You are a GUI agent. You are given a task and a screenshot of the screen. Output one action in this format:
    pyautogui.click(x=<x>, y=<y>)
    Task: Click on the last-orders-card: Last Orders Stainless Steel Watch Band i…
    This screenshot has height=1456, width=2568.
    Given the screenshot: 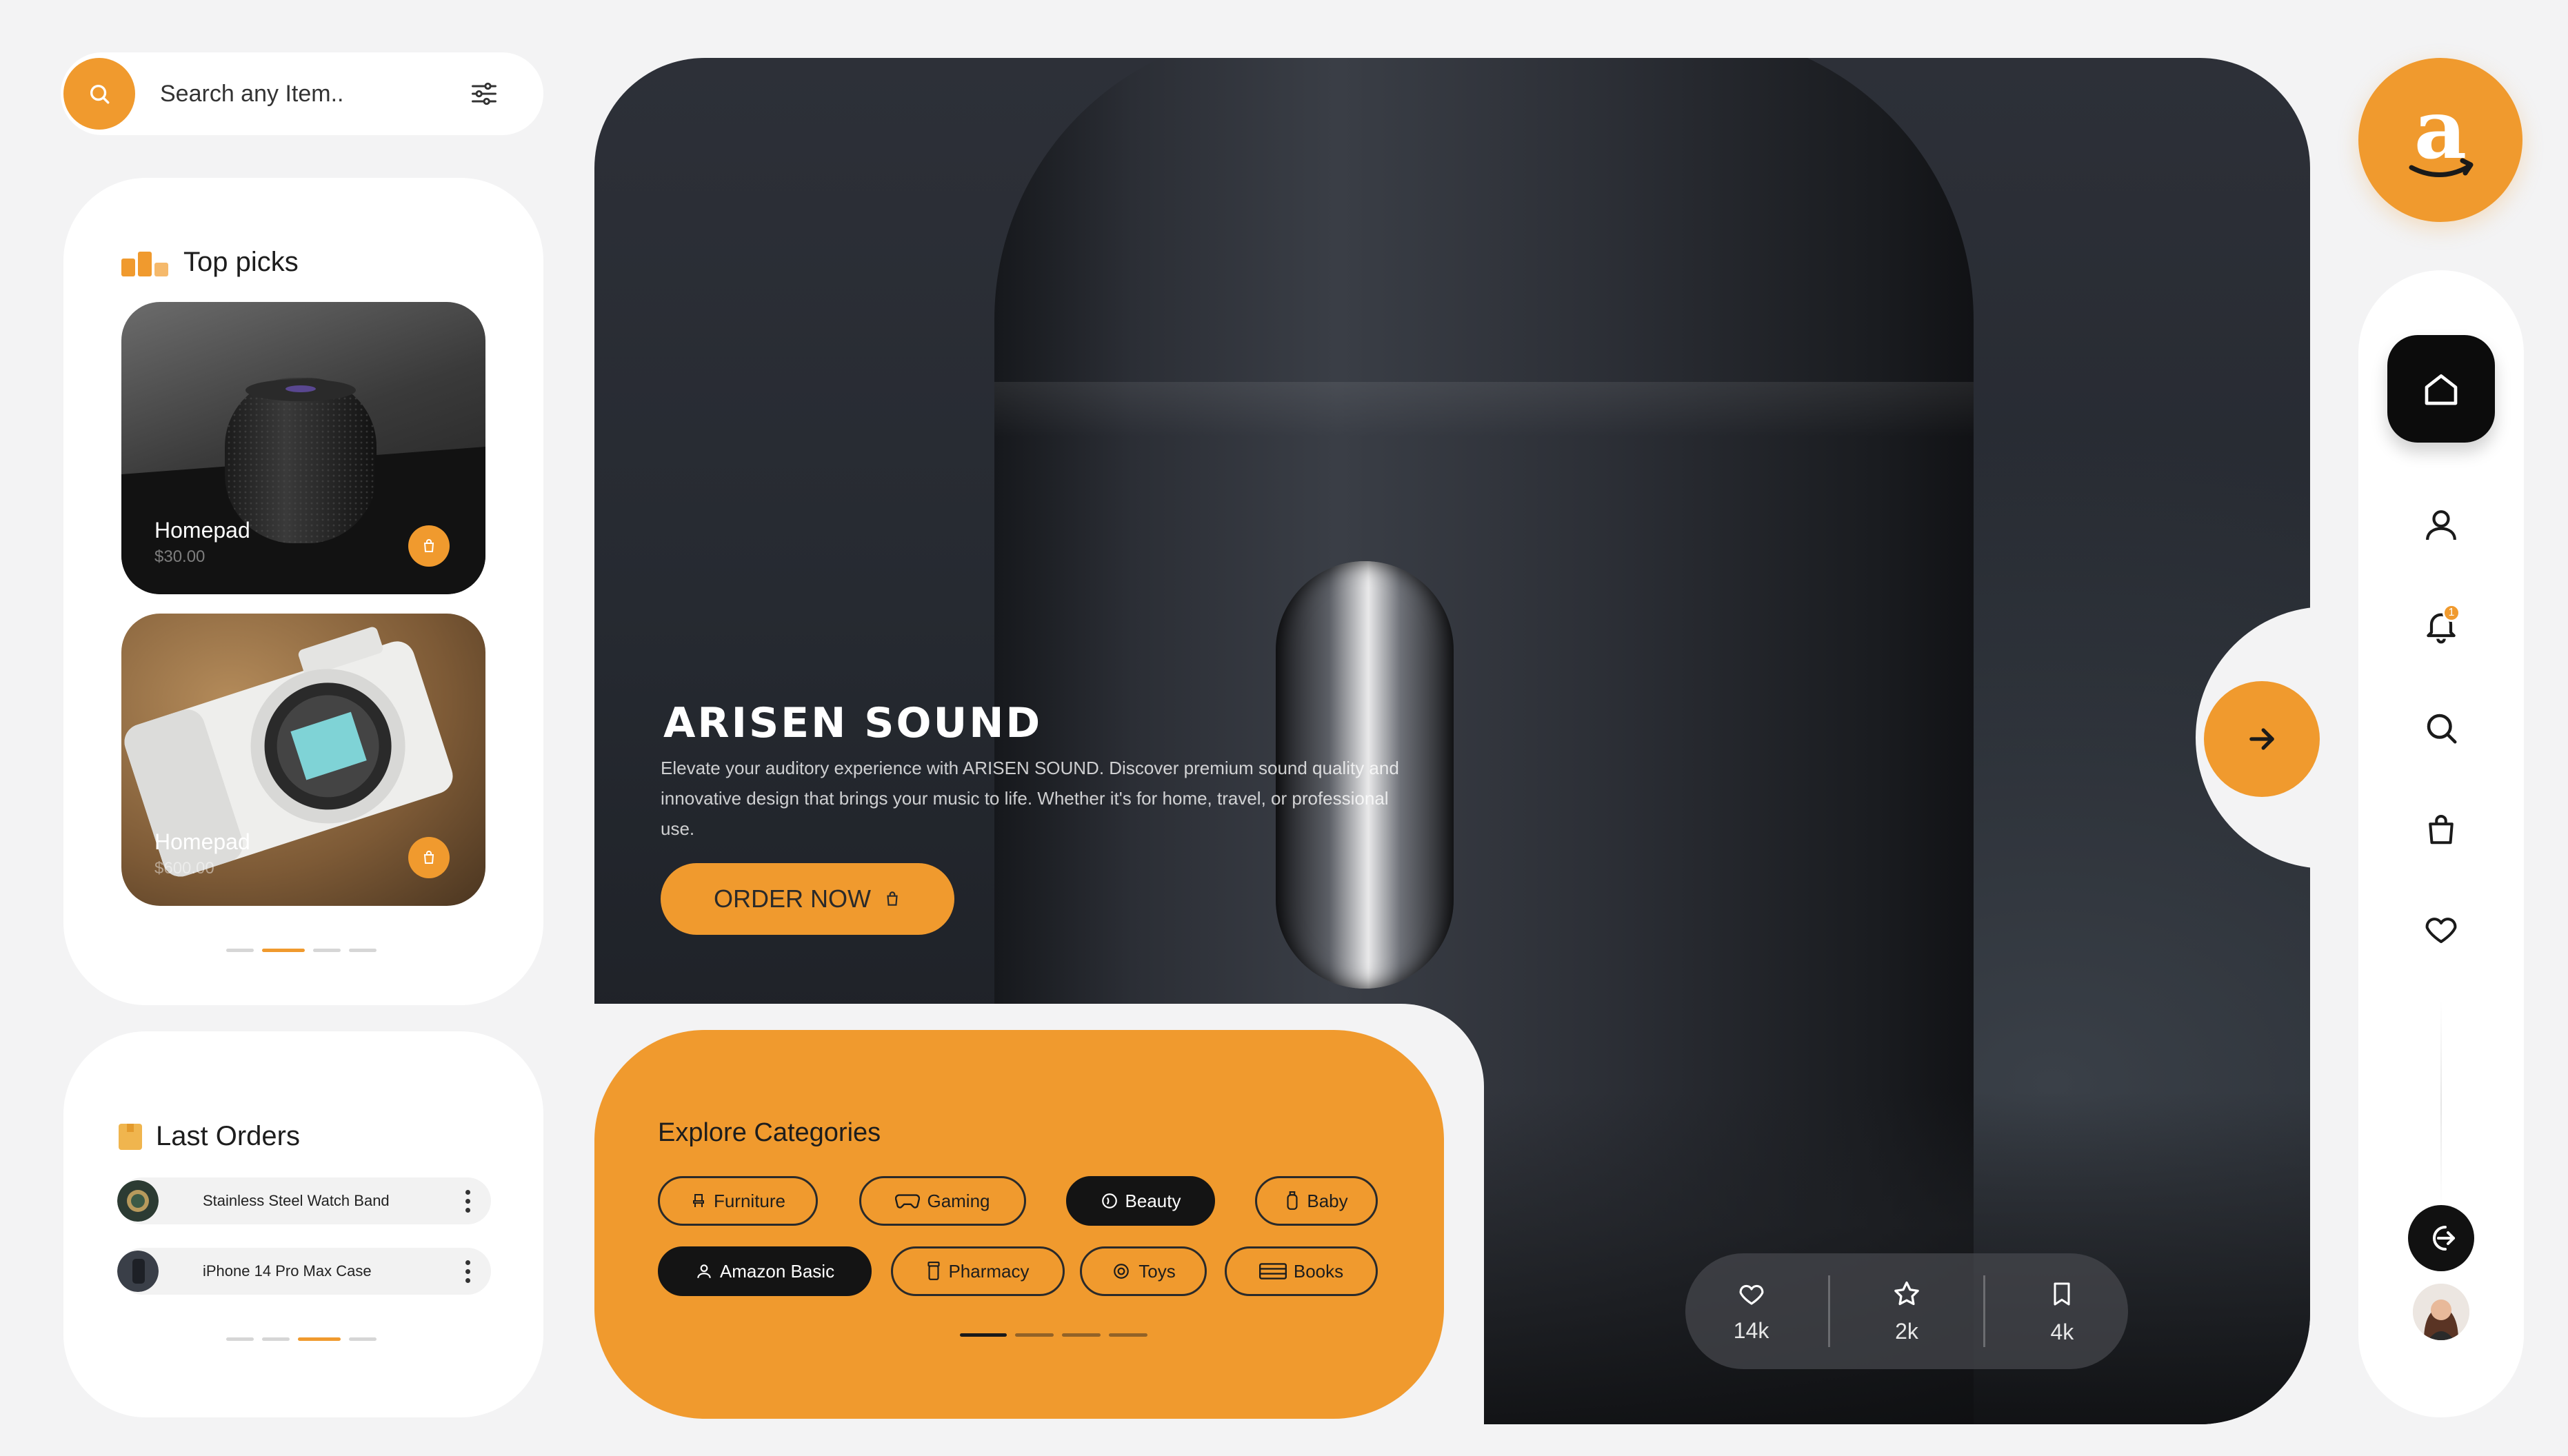 What is the action you would take?
    pyautogui.click(x=303, y=1224)
    